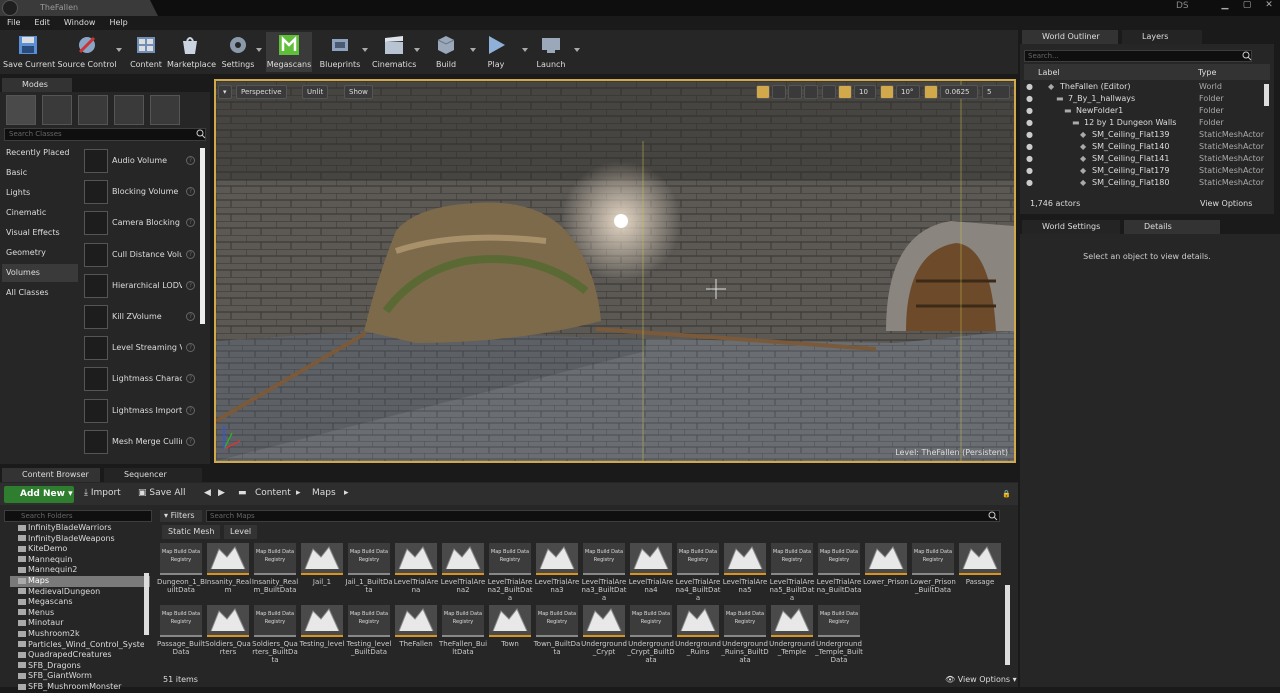 The height and width of the screenshot is (693, 1280). I want to click on asset-tile: Passage, so click(981, 579).